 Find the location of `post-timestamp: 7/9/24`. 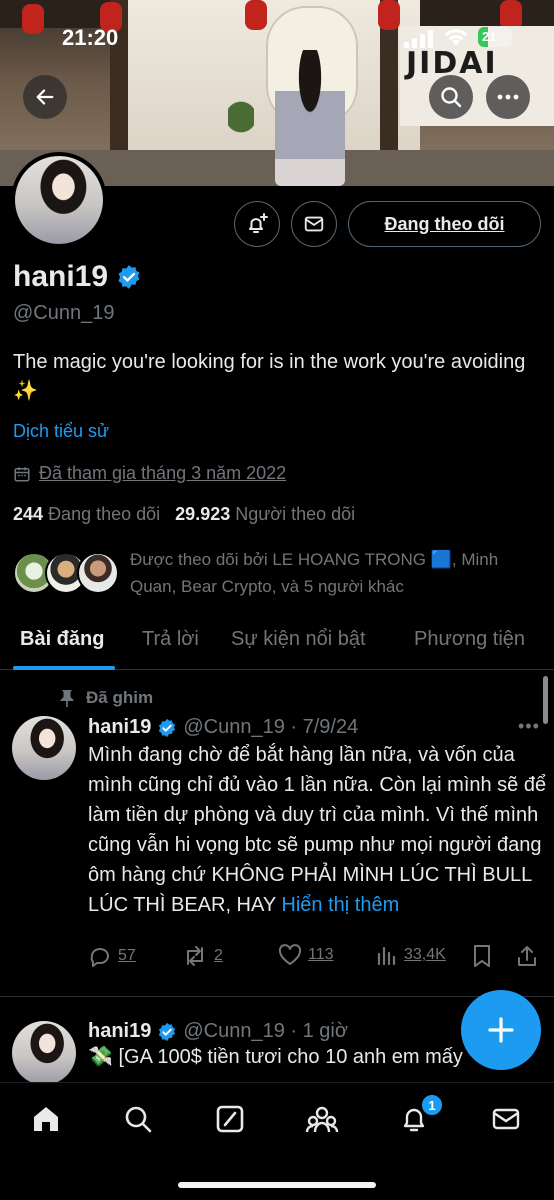

post-timestamp: 7/9/24 is located at coordinates (331, 727).